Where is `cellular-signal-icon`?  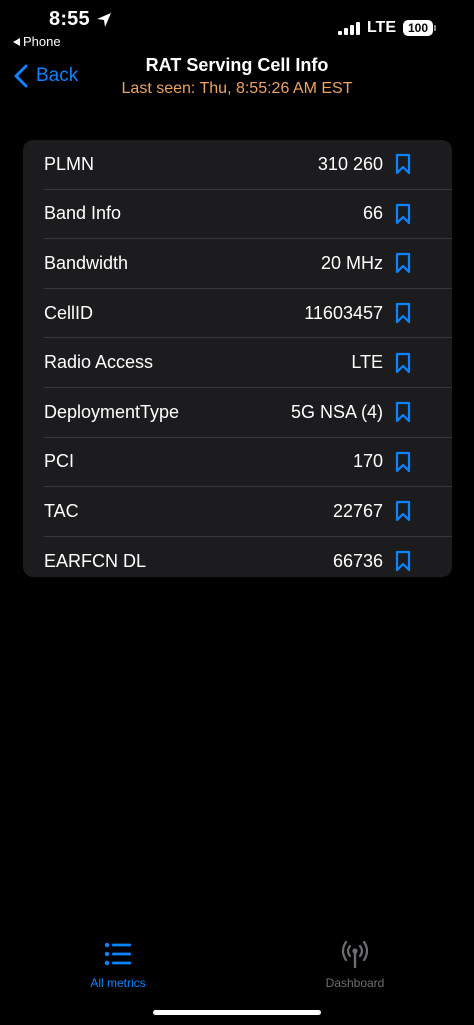
cellular-signal-icon is located at coordinates (348, 28).